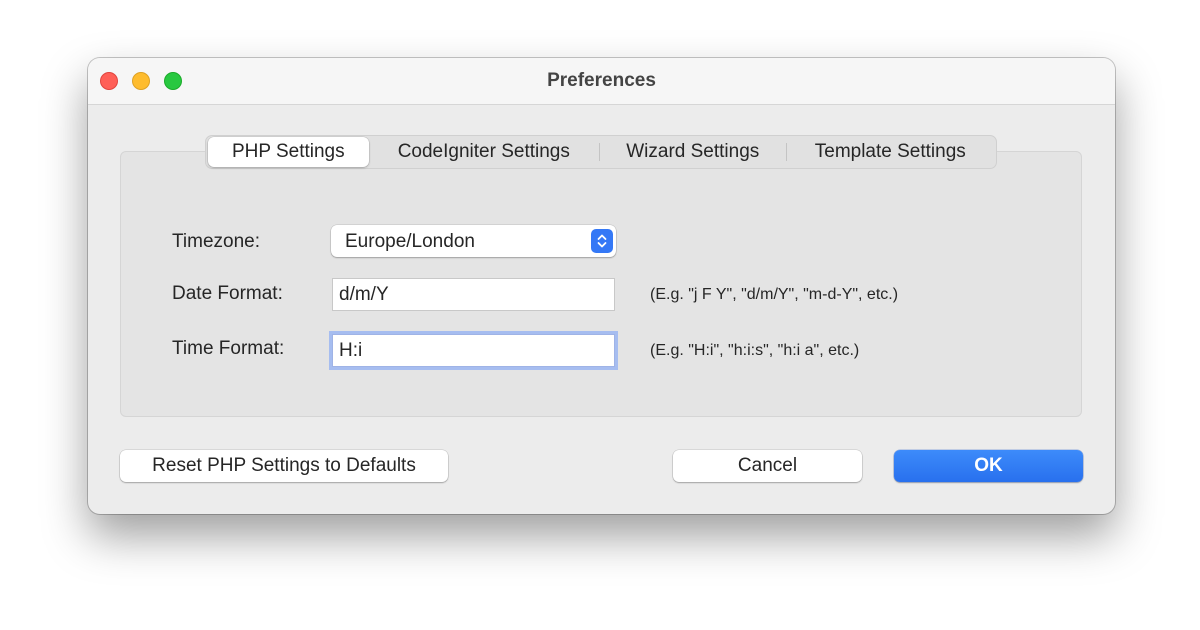 Image resolution: width=1200 pixels, height=630 pixels. Describe the element at coordinates (988, 466) in the screenshot. I see `ok-button: OK` at that location.